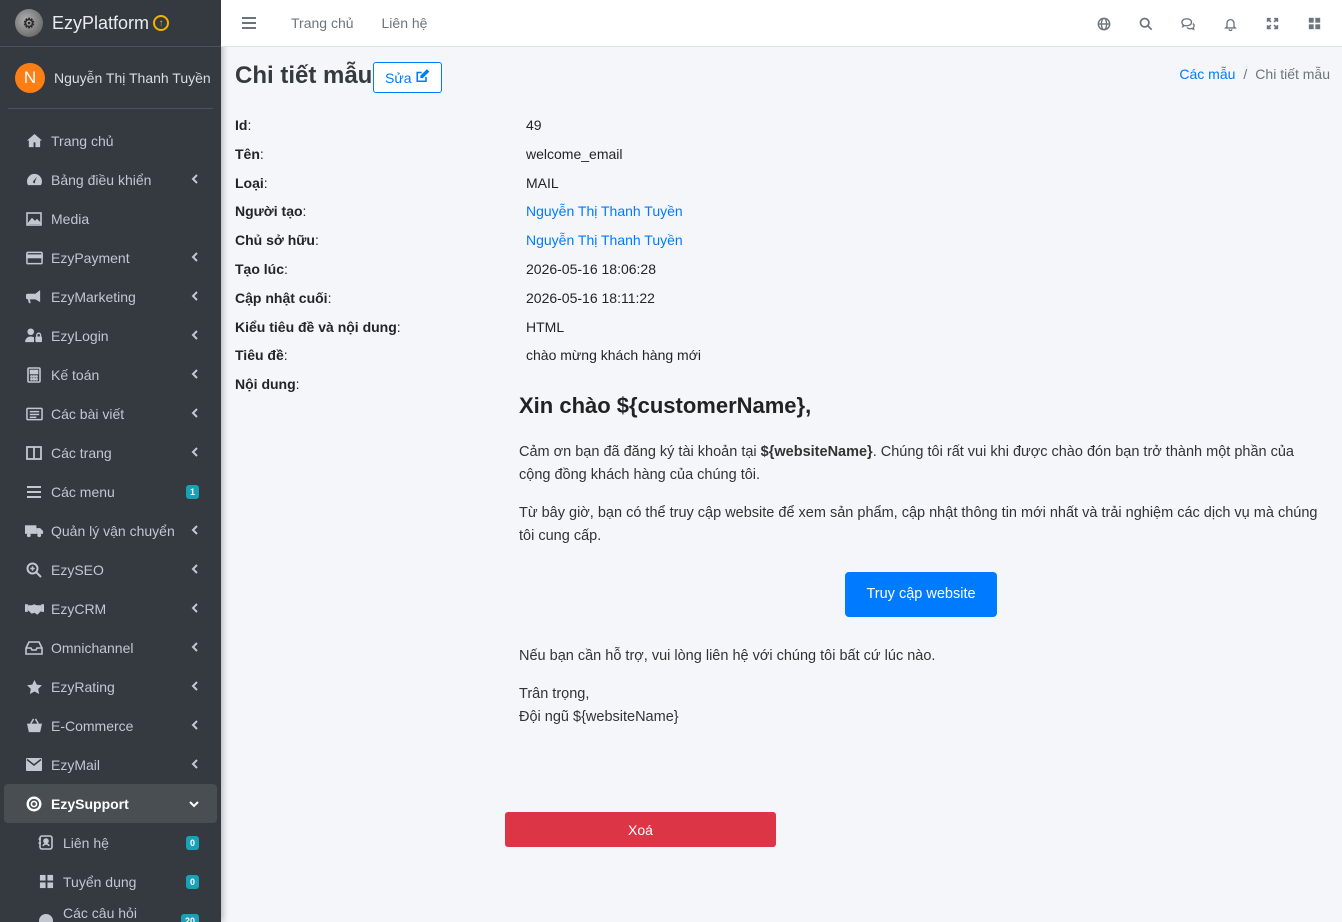  What do you see at coordinates (34, 453) in the screenshot?
I see `columns-icon` at bounding box center [34, 453].